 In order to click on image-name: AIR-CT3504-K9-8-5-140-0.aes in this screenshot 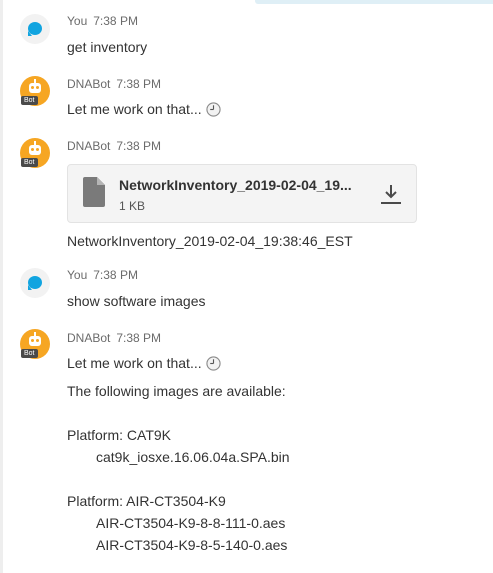, I will do `click(192, 545)`.